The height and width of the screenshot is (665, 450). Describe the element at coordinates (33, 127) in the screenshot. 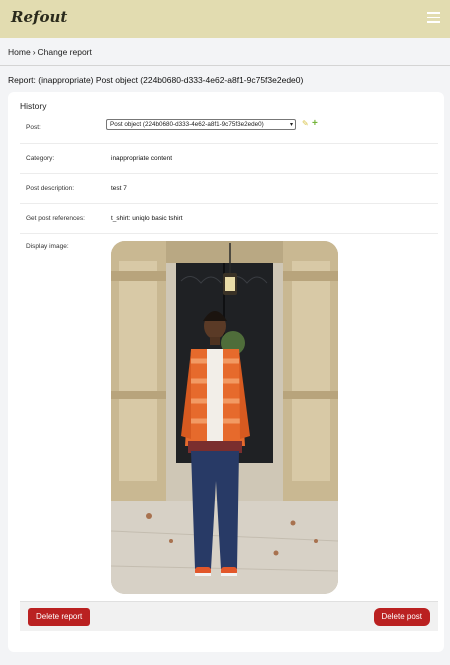

I see `post-field-label: Post:` at that location.